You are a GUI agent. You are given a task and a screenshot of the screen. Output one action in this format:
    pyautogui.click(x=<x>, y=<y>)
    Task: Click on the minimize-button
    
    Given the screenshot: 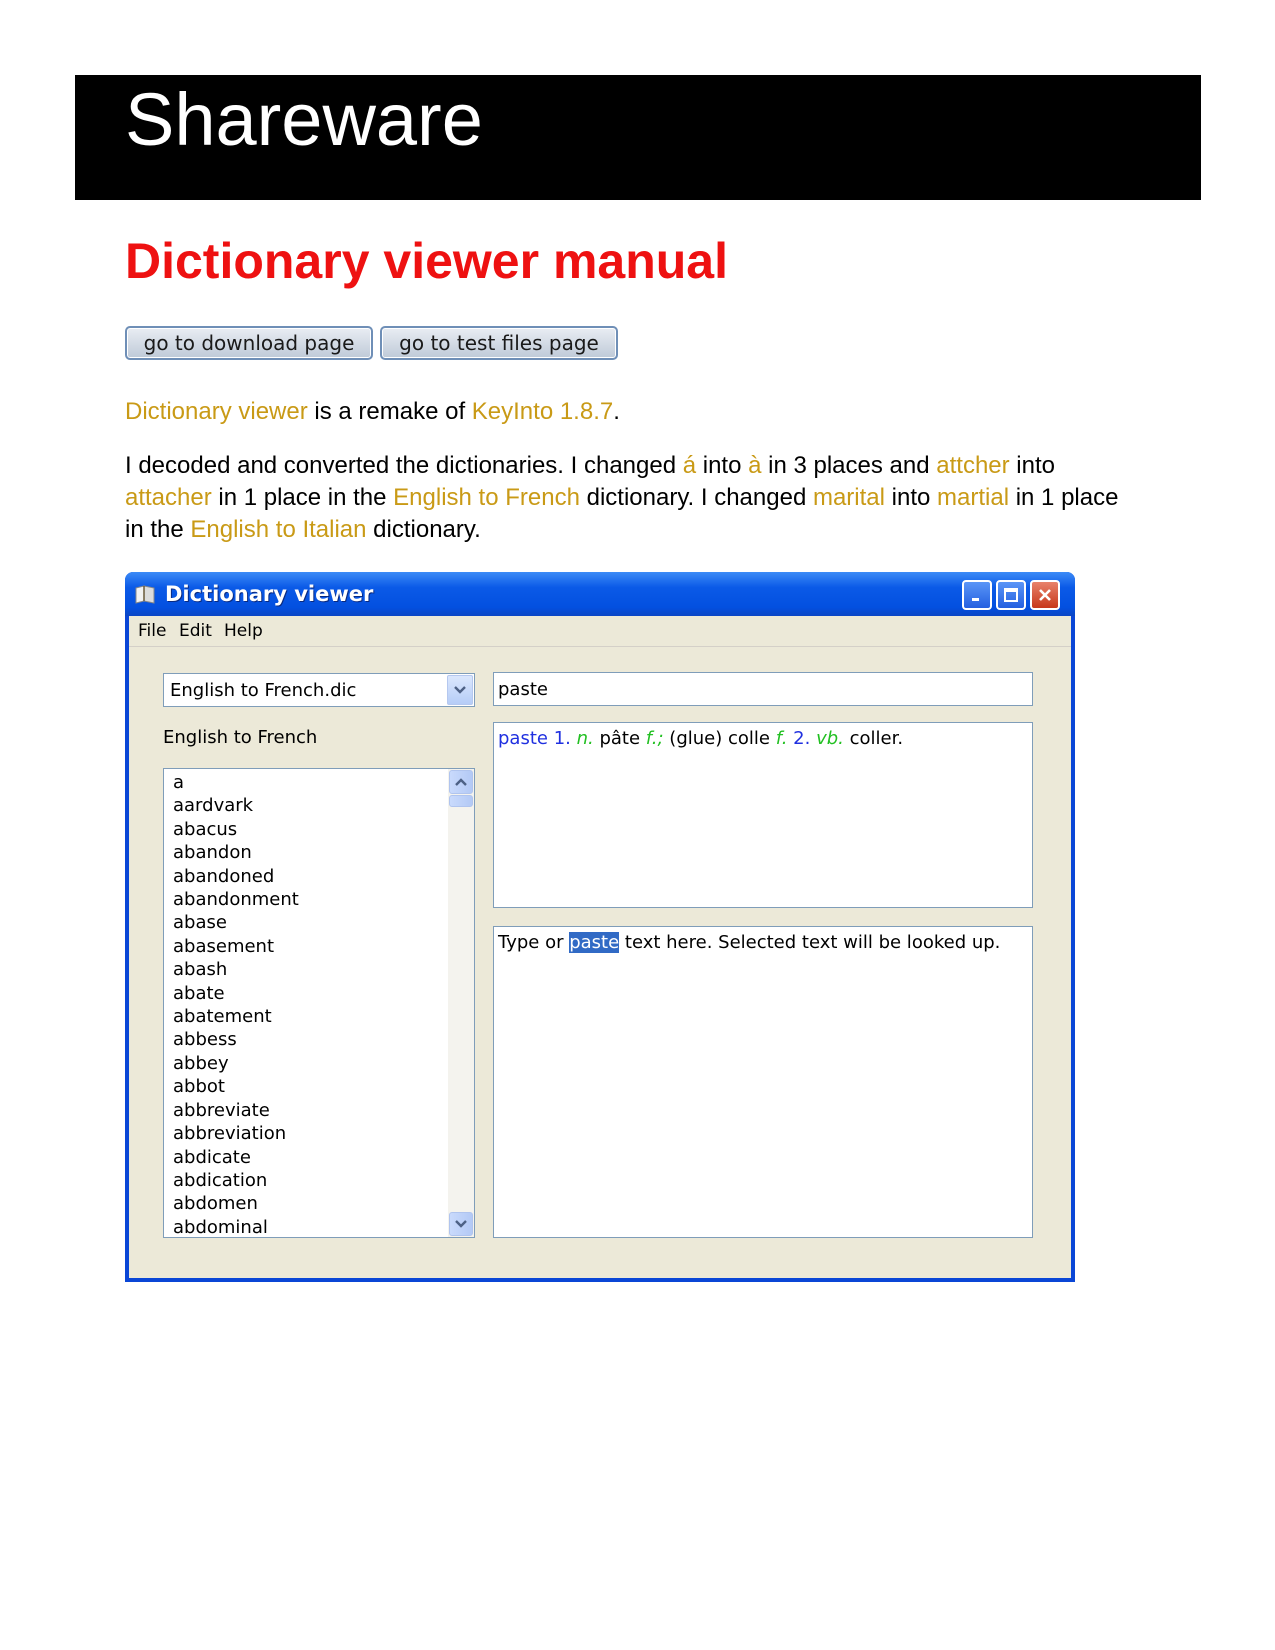 What is the action you would take?
    pyautogui.click(x=977, y=595)
    